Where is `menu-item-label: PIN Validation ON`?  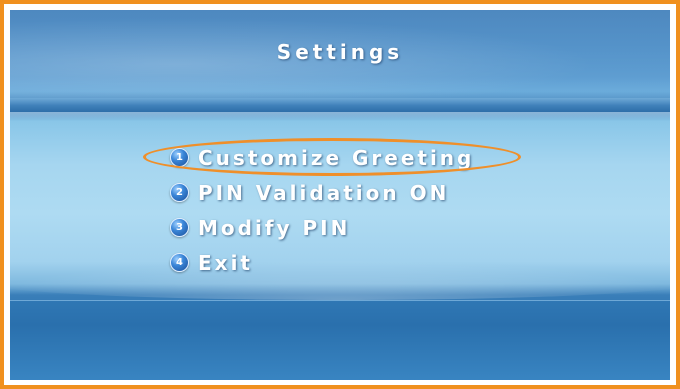 menu-item-label: PIN Validation ON is located at coordinates (324, 192).